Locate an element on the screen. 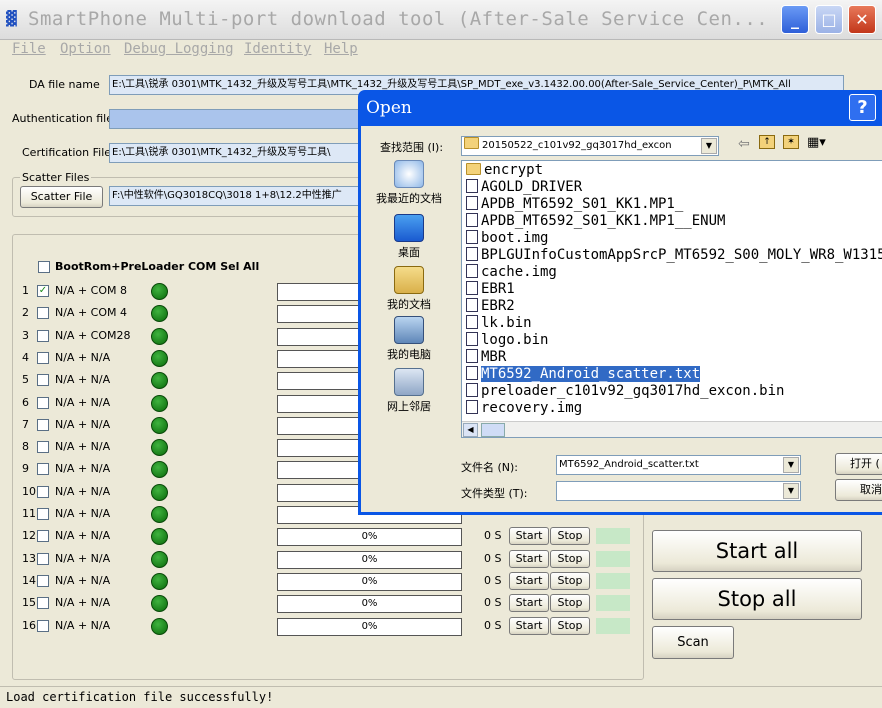  start-all-button: Start all is located at coordinates (757, 551).